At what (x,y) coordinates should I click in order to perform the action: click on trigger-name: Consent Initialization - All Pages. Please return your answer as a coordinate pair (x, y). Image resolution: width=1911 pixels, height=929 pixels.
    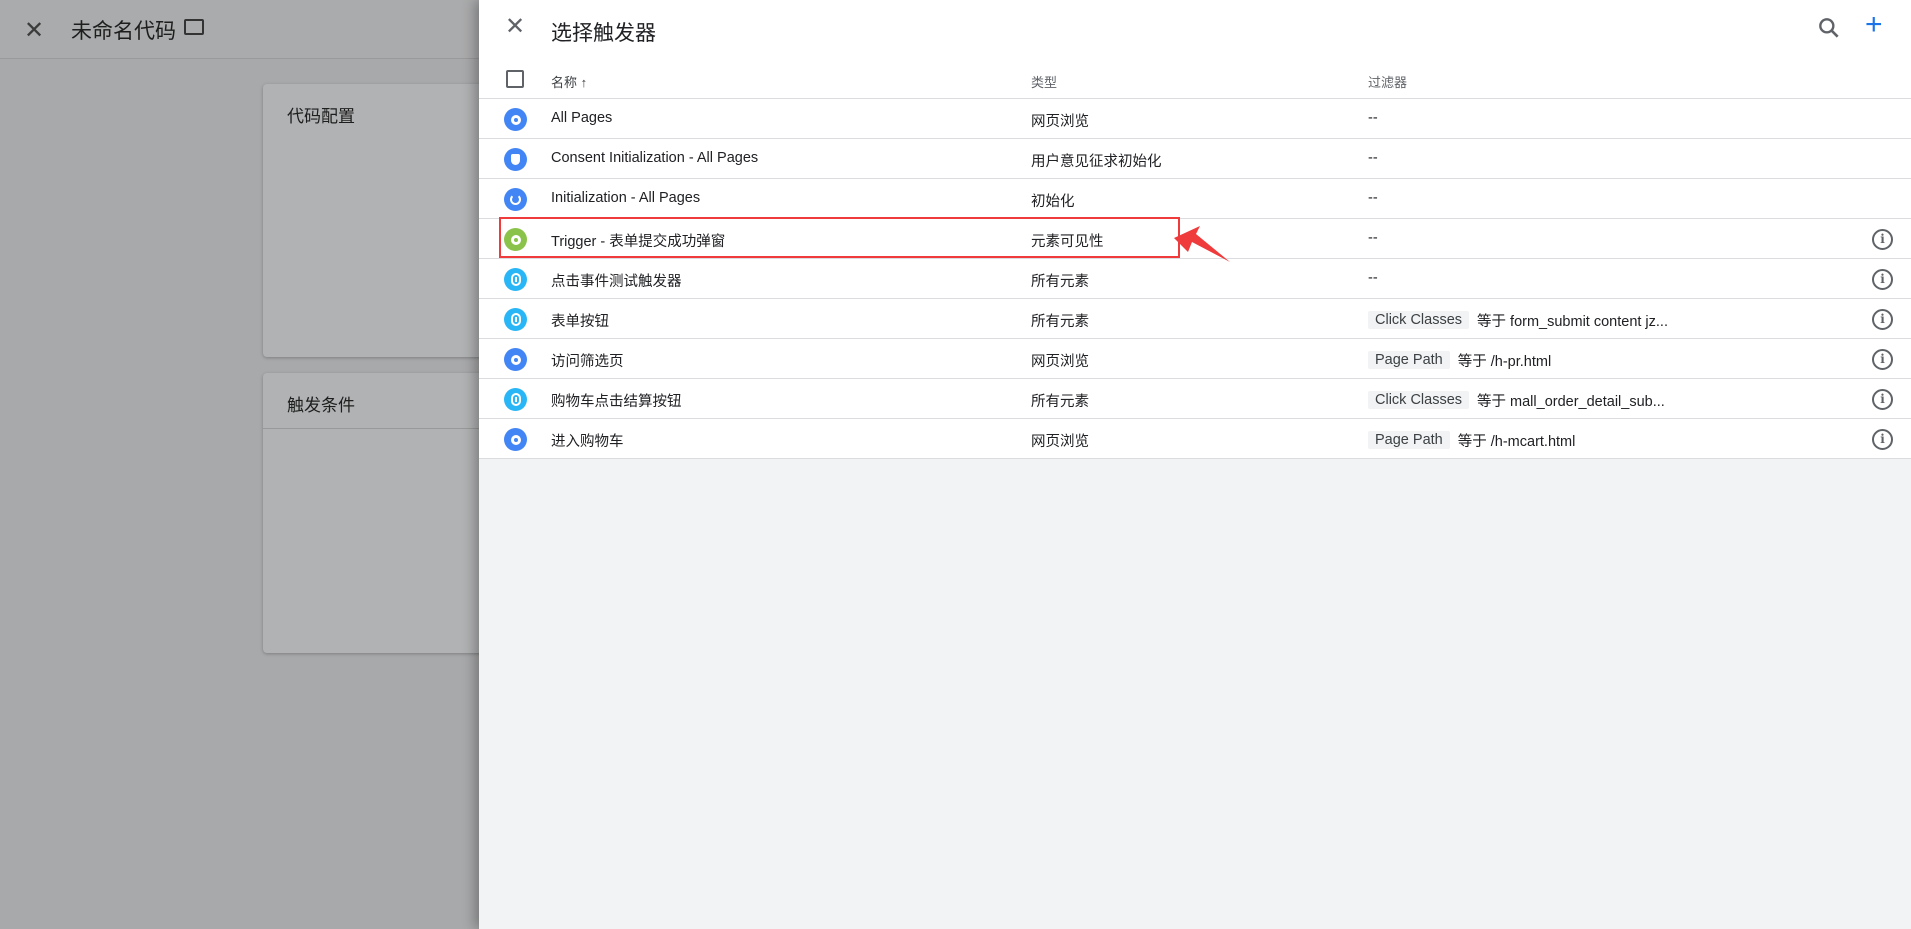
    Looking at the image, I should click on (655, 158).